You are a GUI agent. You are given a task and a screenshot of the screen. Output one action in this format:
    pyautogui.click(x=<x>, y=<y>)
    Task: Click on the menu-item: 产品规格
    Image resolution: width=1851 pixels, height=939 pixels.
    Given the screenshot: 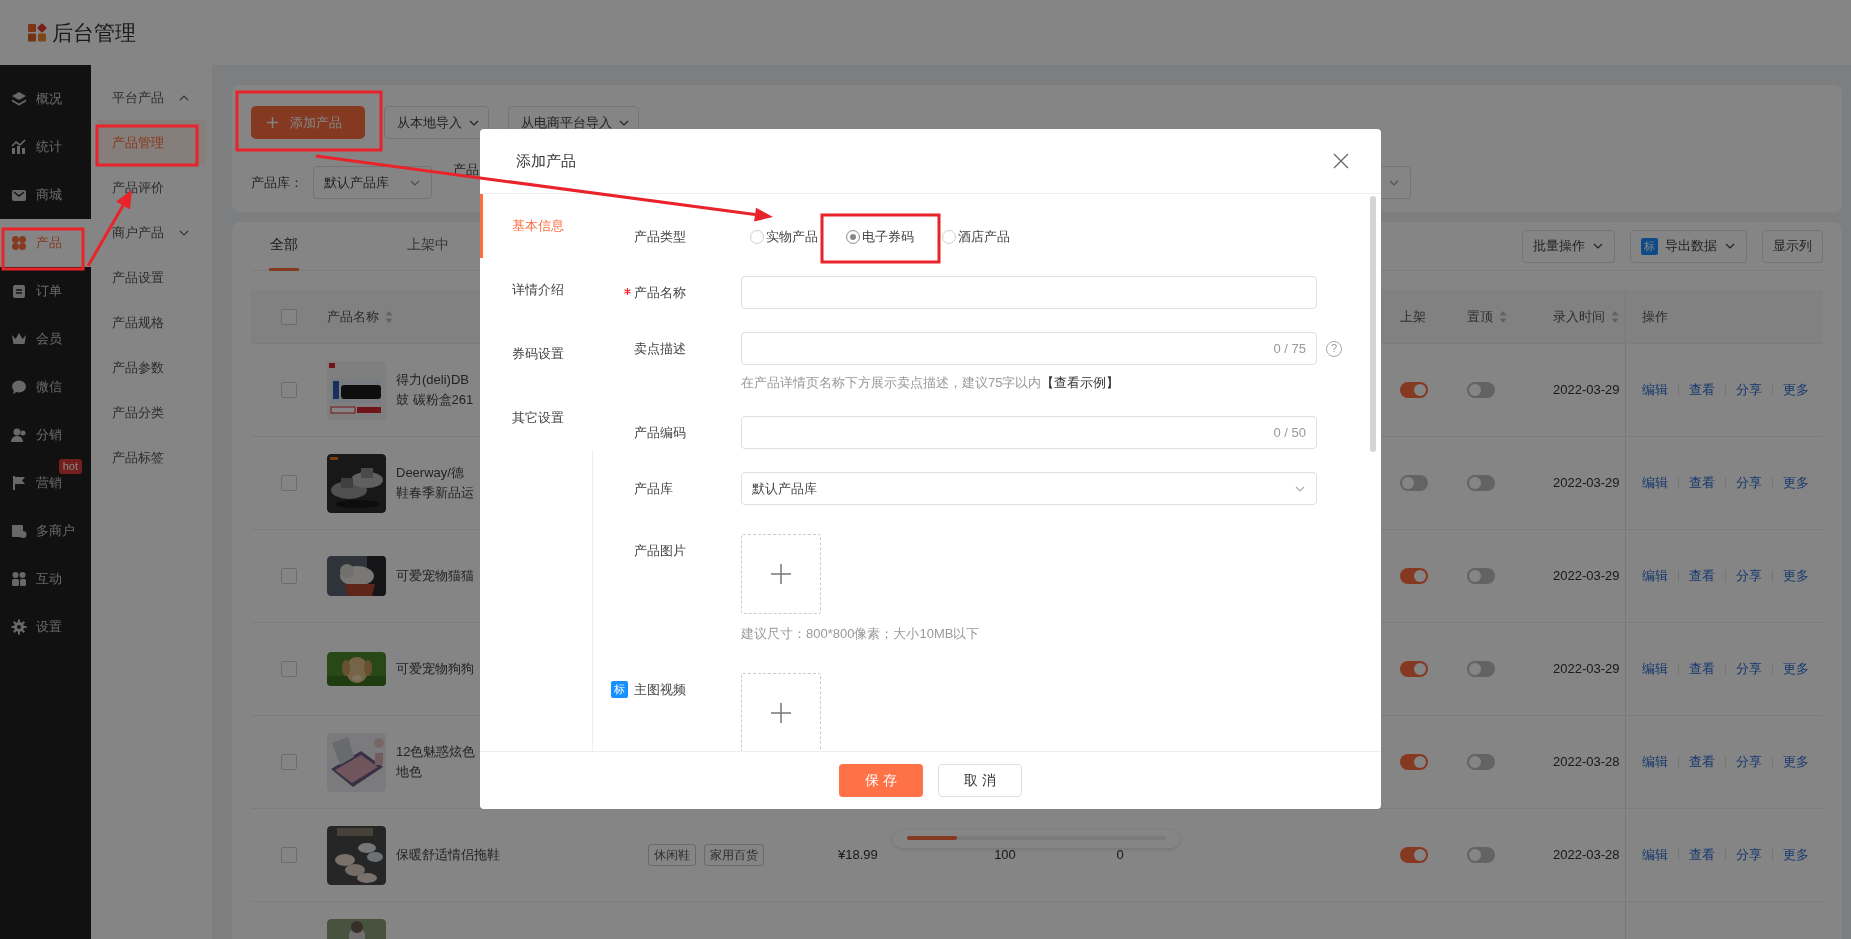 What is the action you would take?
    pyautogui.click(x=151, y=322)
    